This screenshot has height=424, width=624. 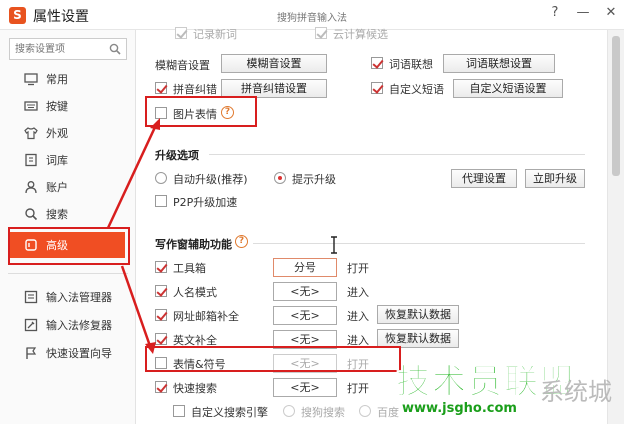 What do you see at coordinates (576, 392) in the screenshot?
I see `watermark-grey-text: 系统城` at bounding box center [576, 392].